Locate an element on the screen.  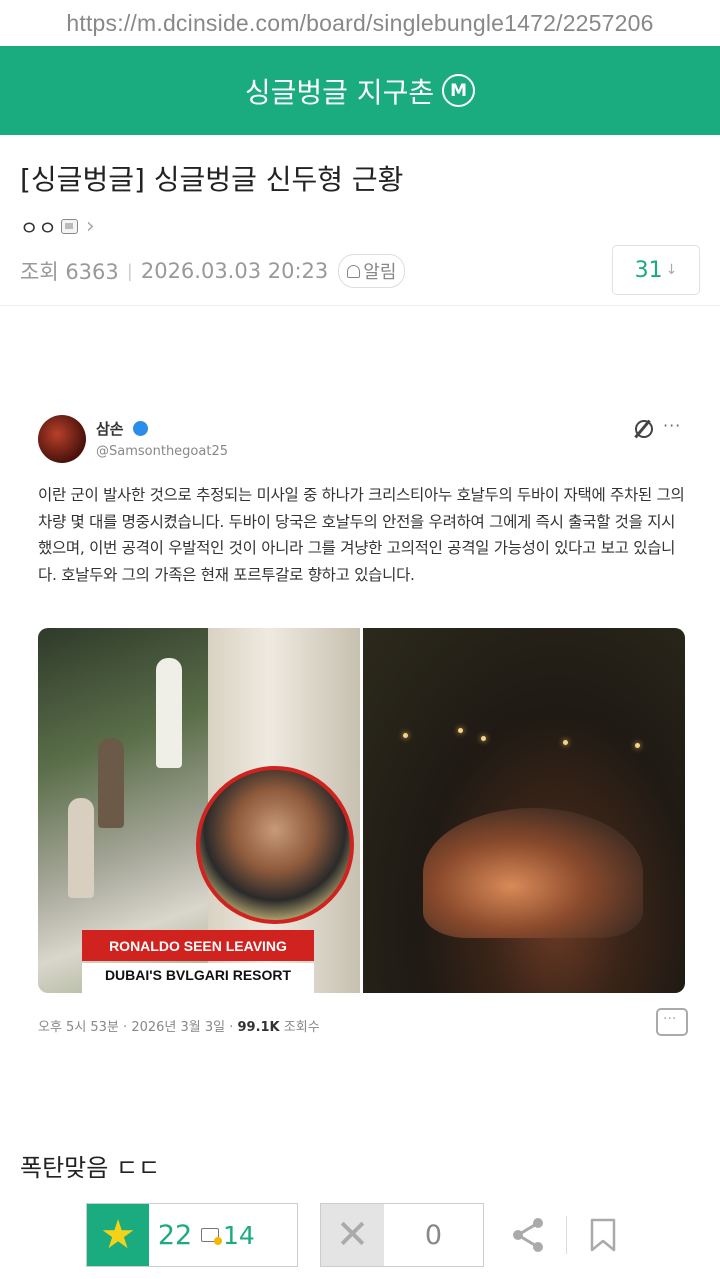
tweet-footer: 오후 5시 53분 · 2026년 3월 3일 · 99.1K 조회수 is located at coordinates (179, 1025).